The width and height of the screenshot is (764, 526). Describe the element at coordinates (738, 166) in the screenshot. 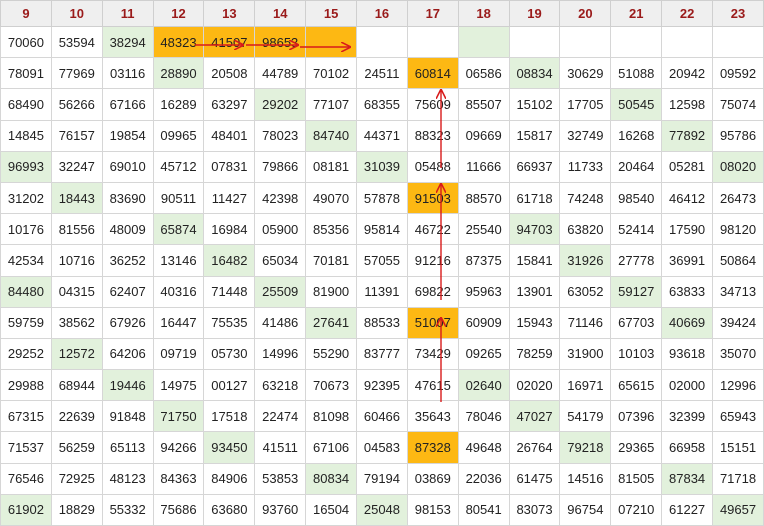

I see `number-cell: 08020` at that location.